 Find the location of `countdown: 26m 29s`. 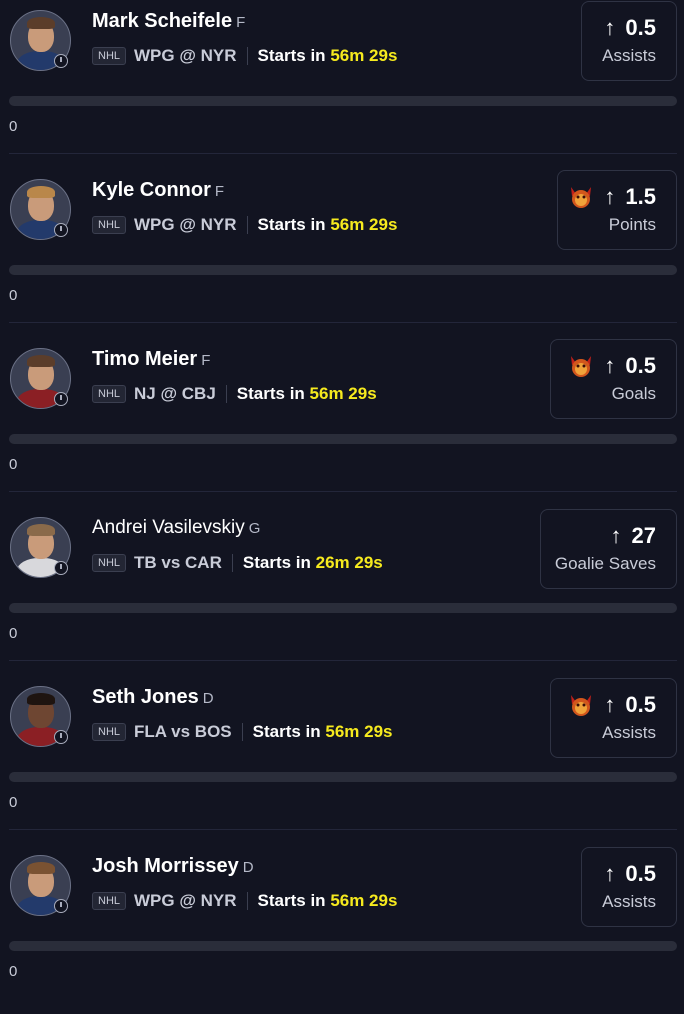

countdown: 26m 29s is located at coordinates (349, 562).